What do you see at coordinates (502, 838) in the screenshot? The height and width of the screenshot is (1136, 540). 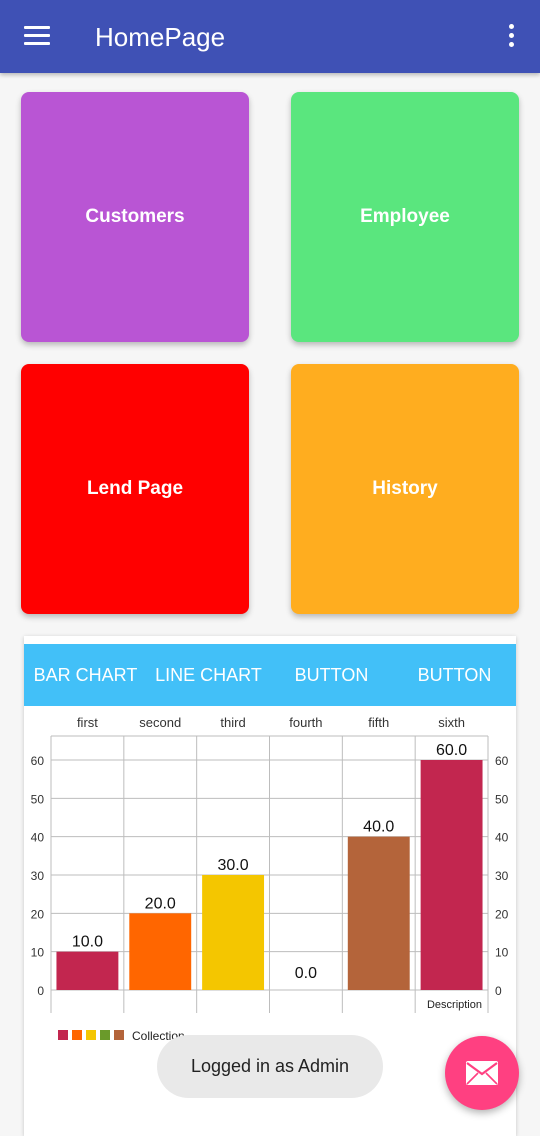 I see `y-tick-label-right: 40` at bounding box center [502, 838].